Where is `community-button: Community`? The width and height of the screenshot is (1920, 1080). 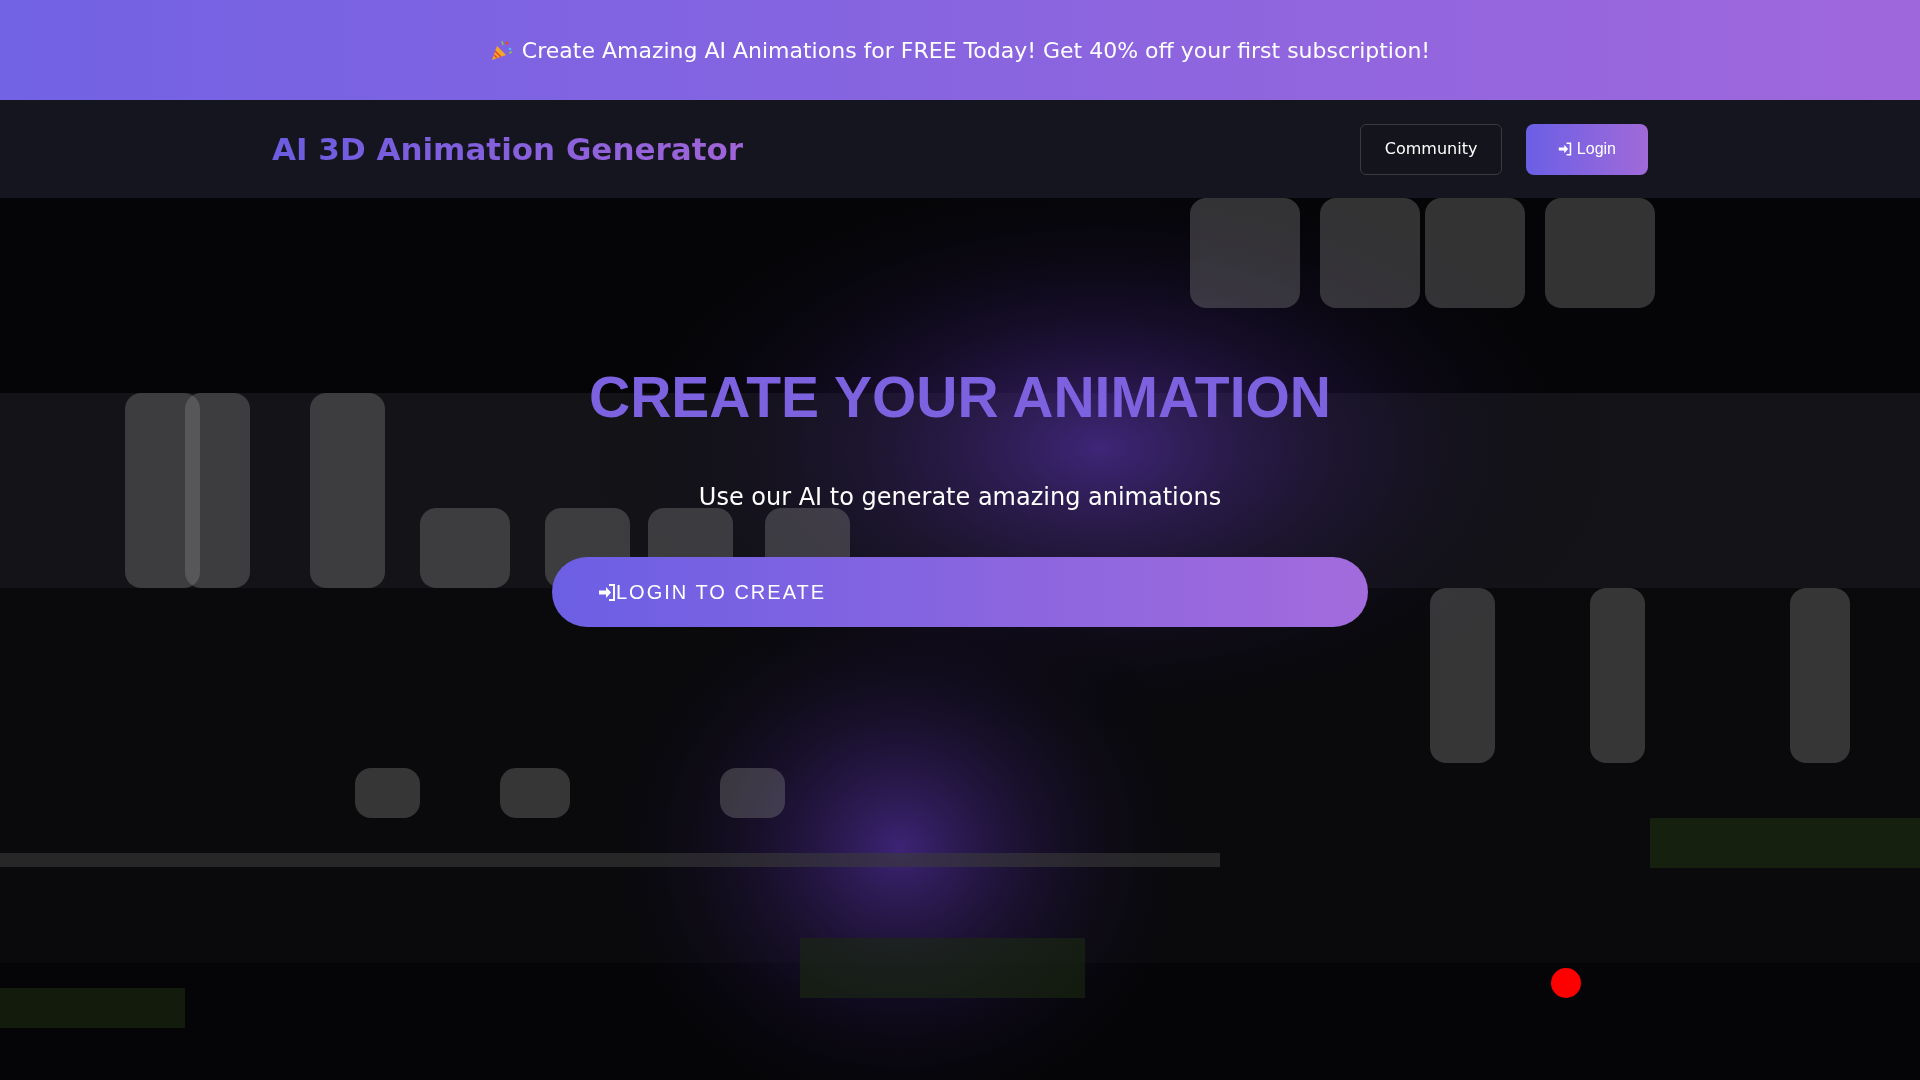
community-button: Community is located at coordinates (1431, 149).